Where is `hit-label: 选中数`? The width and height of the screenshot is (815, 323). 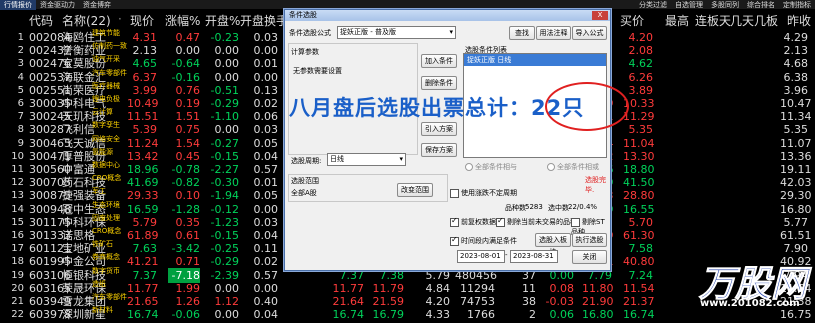 hit-label: 选中数 is located at coordinates (558, 208).